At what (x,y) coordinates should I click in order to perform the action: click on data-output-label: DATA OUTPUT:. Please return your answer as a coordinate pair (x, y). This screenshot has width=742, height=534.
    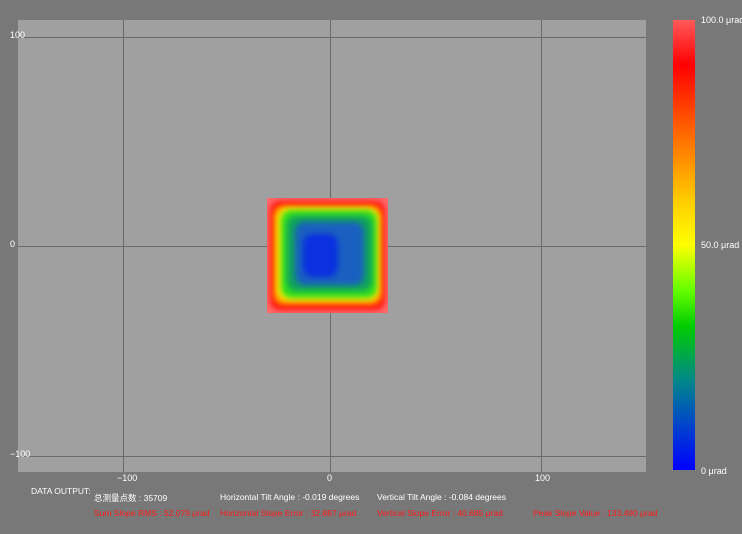
    Looking at the image, I should click on (61, 491).